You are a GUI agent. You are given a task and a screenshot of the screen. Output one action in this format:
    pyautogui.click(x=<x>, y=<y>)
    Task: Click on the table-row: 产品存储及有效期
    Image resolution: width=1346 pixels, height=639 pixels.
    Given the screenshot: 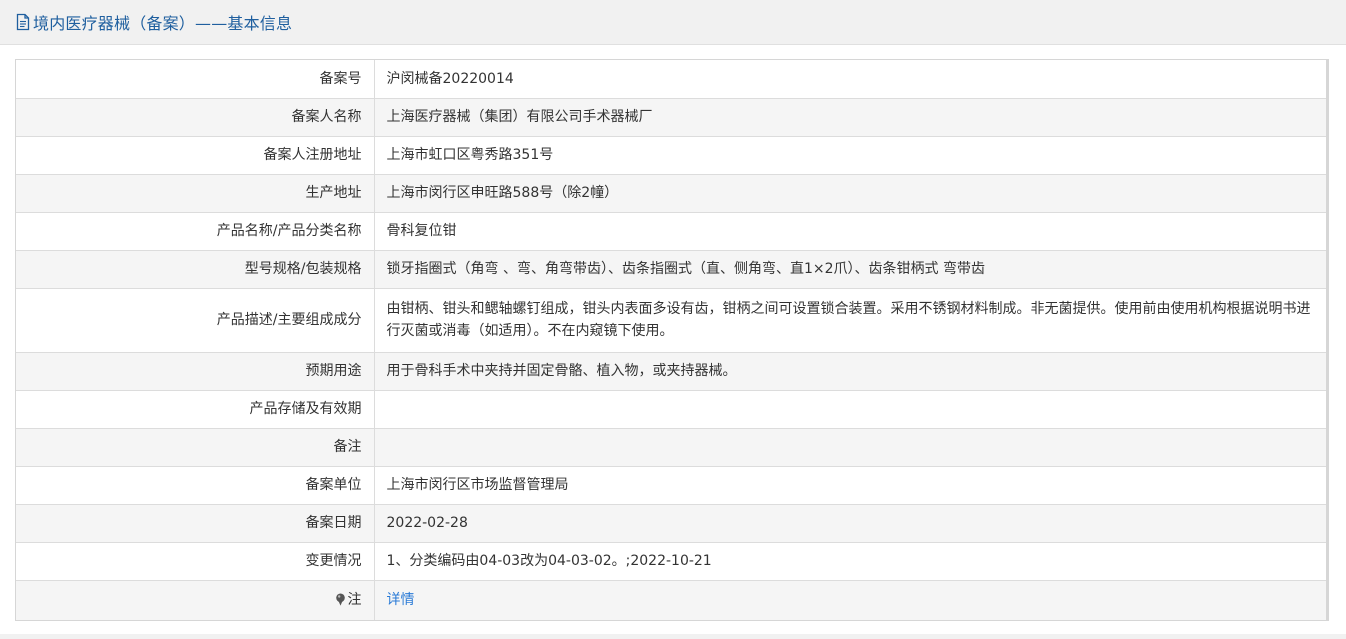 What is the action you would take?
    pyautogui.click(x=671, y=409)
    